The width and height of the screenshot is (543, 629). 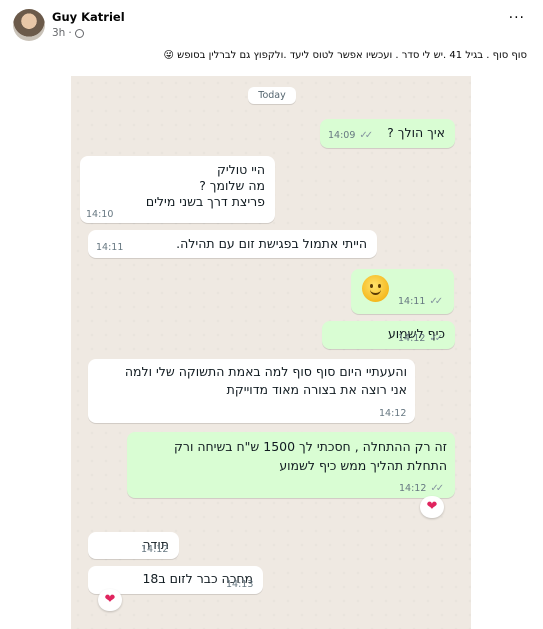 What do you see at coordinates (88, 17) in the screenshot?
I see `author-name: Guy Katriel` at bounding box center [88, 17].